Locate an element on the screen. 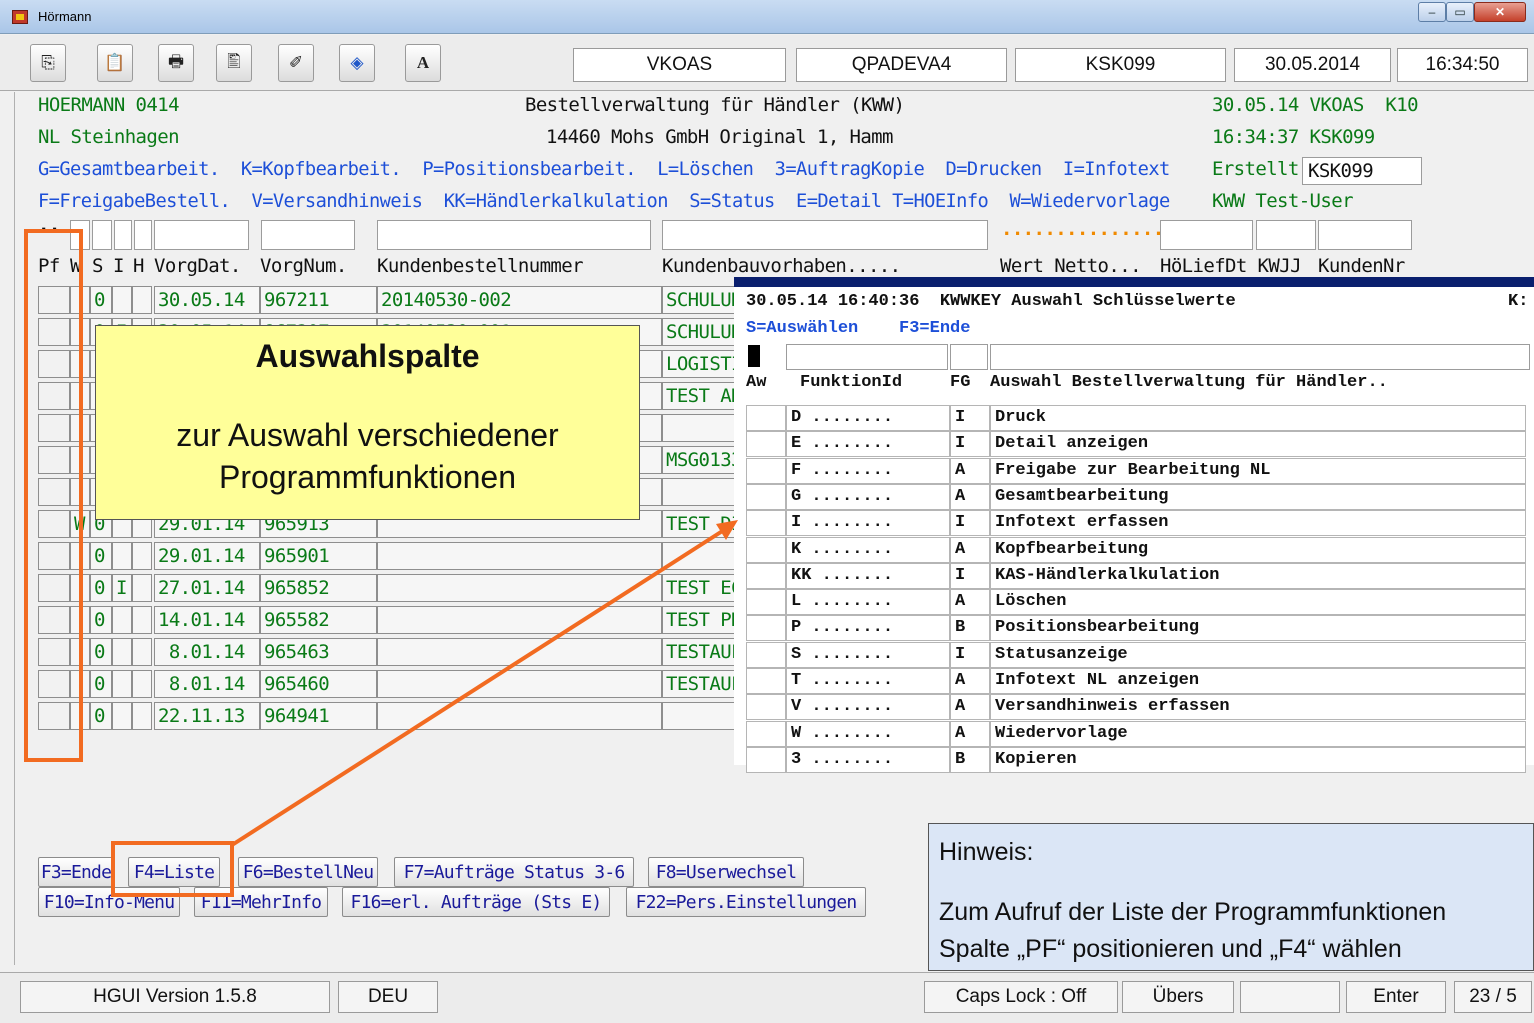 Image resolution: width=1534 pixels, height=1023 pixels. caps-lock-status: Caps Lock : Off is located at coordinates (1021, 997).